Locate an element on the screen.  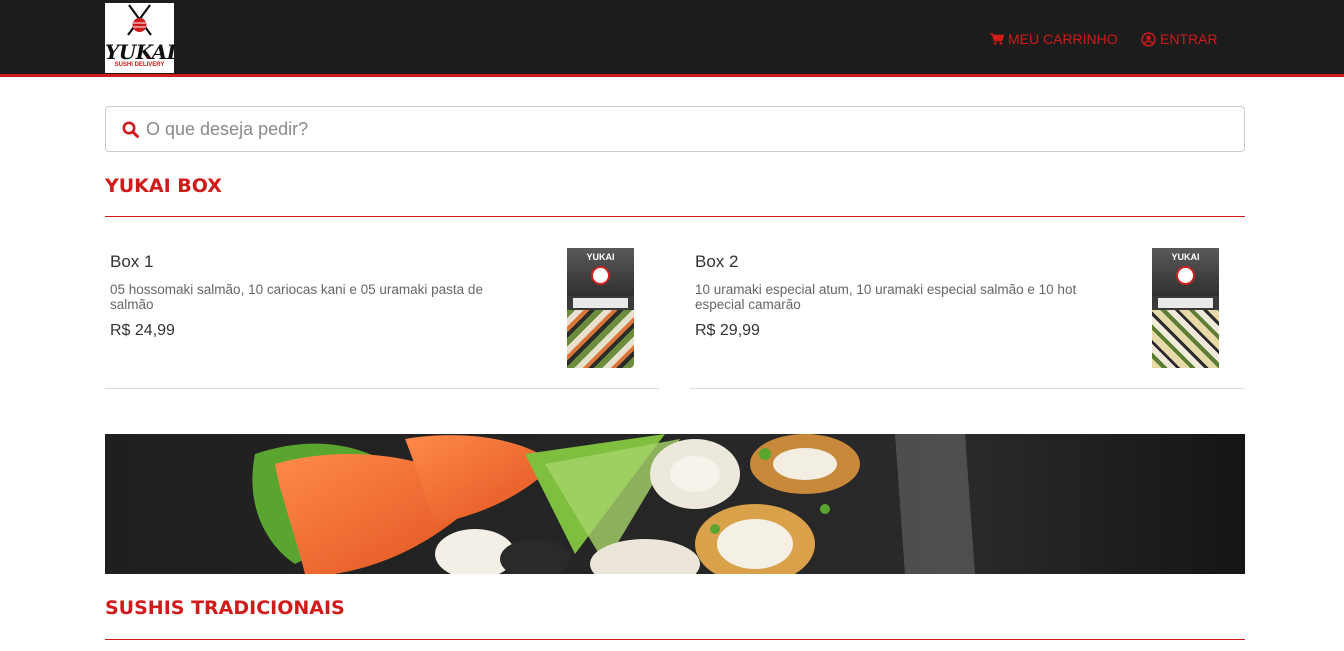
search-bar is located at coordinates (675, 129).